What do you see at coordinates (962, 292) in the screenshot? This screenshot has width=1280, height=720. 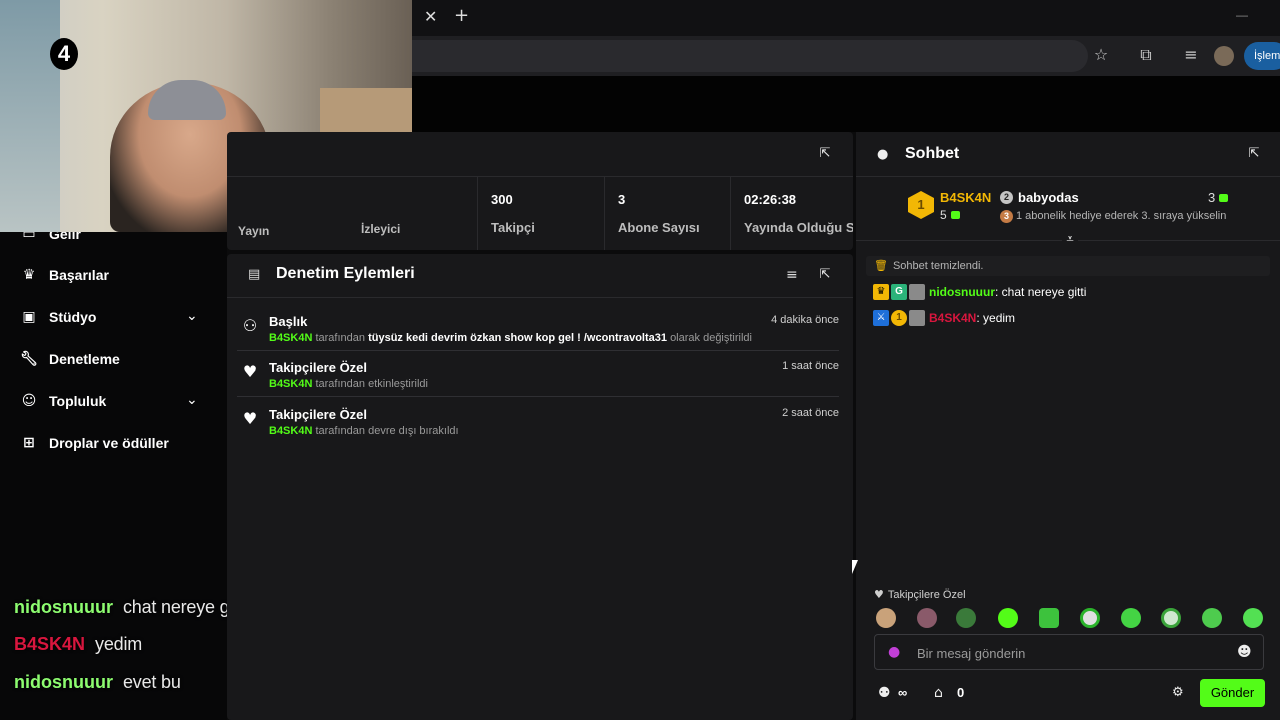 I see `chat-username: nidosnuuur` at bounding box center [962, 292].